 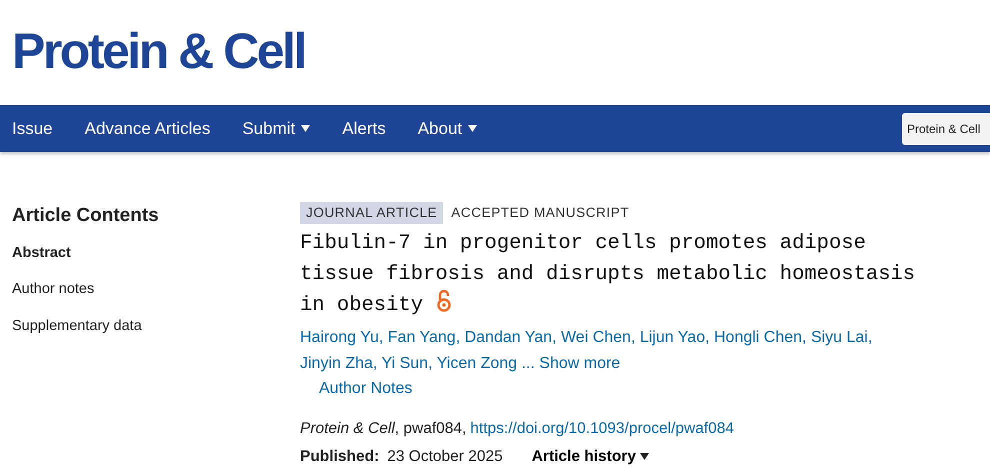 I want to click on nav-link: Submit, so click(x=276, y=128).